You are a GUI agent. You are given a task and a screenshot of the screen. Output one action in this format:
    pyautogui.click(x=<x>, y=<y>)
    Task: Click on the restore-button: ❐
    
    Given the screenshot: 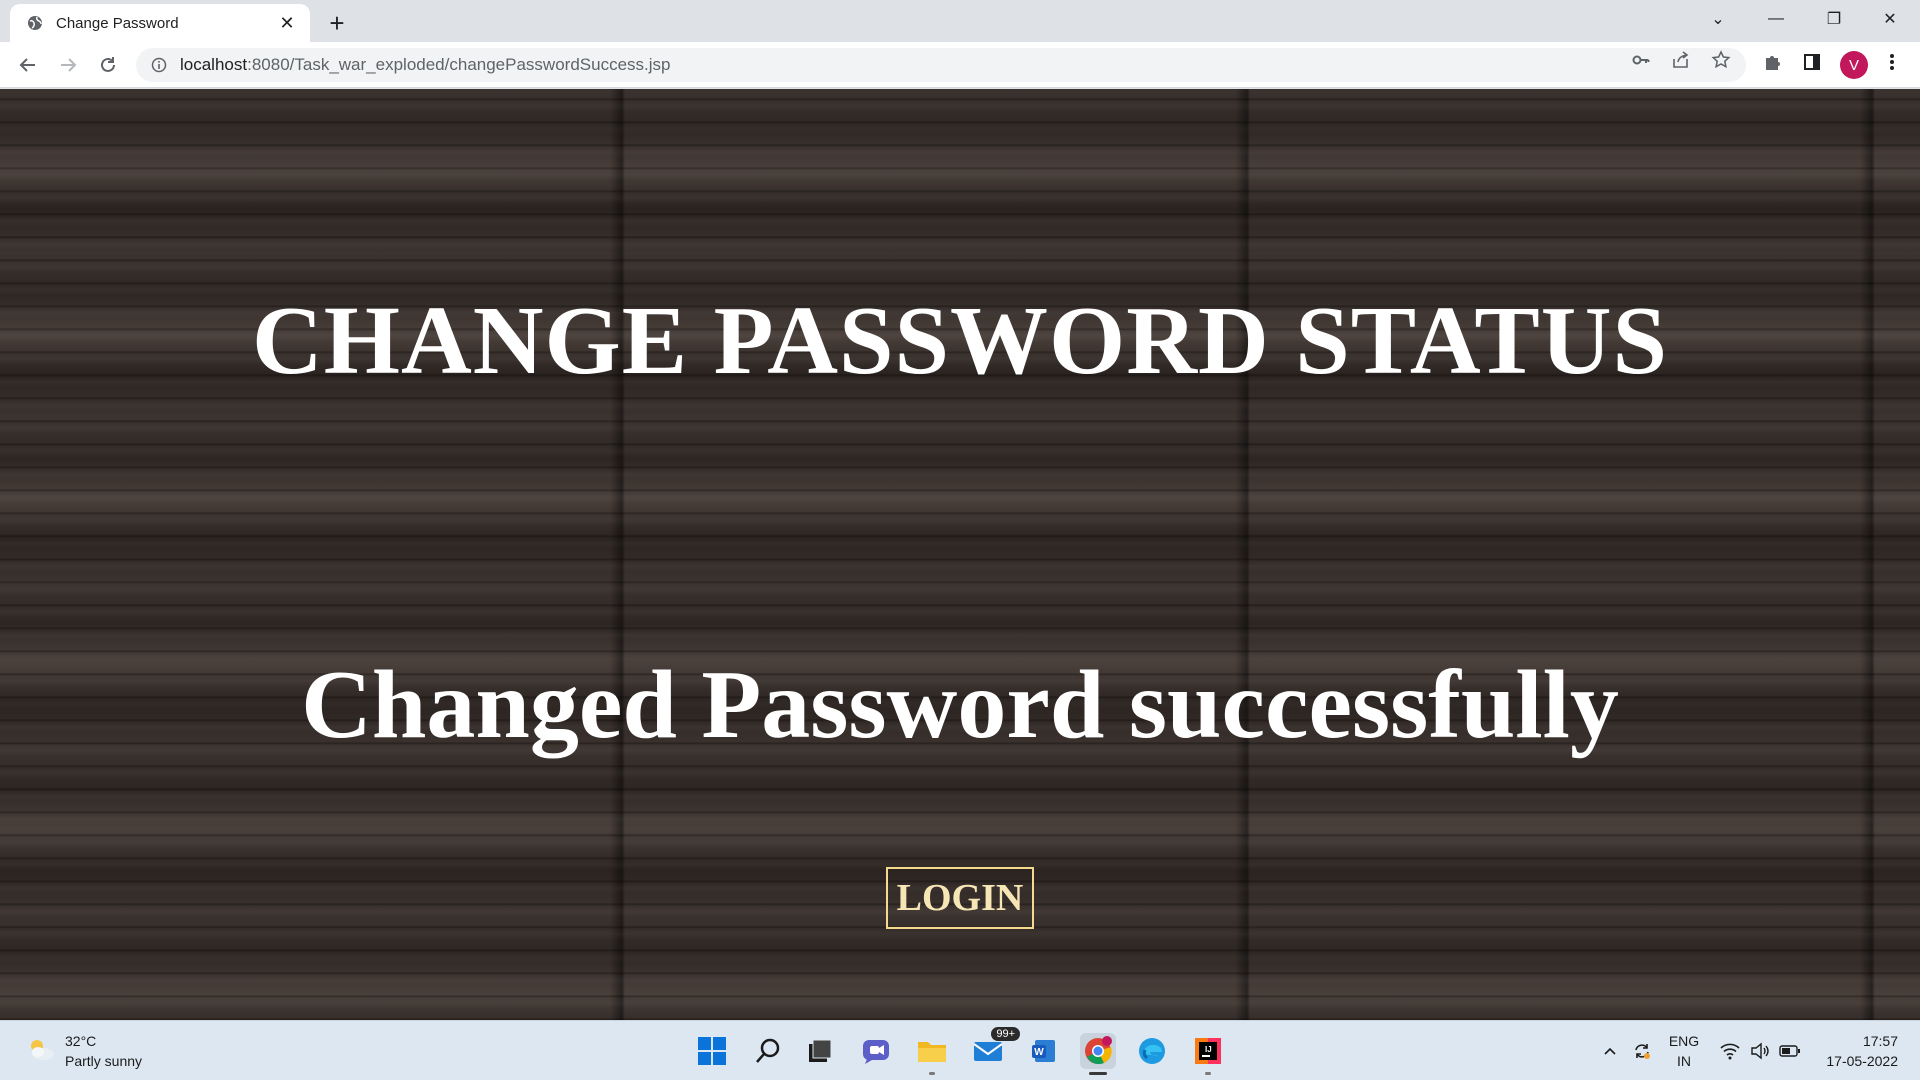 What is the action you would take?
    pyautogui.click(x=1834, y=19)
    